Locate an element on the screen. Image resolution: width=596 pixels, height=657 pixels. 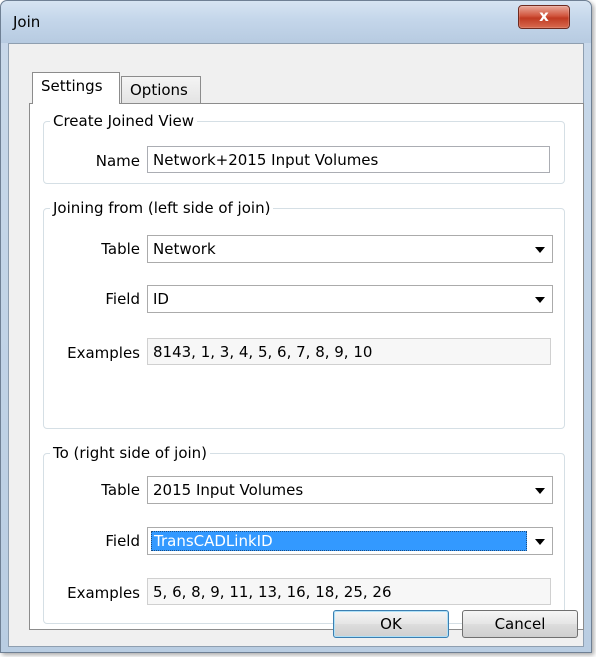
right-field-label: Field is located at coordinates (122, 541).